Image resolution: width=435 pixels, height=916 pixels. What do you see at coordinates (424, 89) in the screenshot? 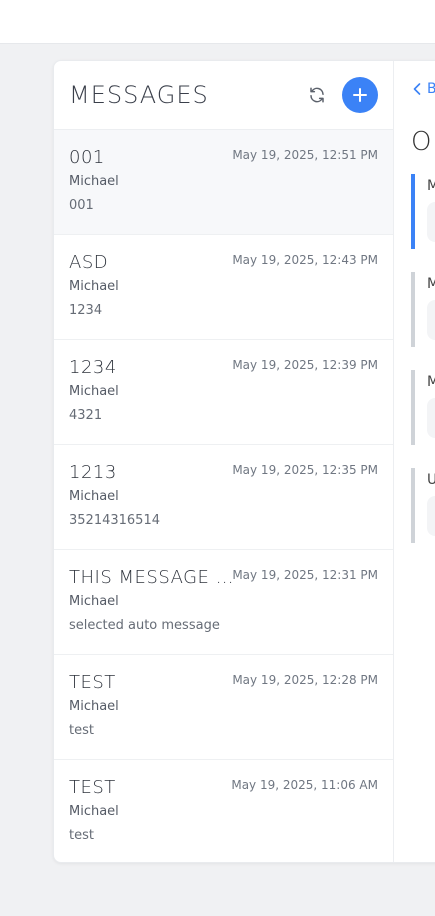
I see `back-link: B` at bounding box center [424, 89].